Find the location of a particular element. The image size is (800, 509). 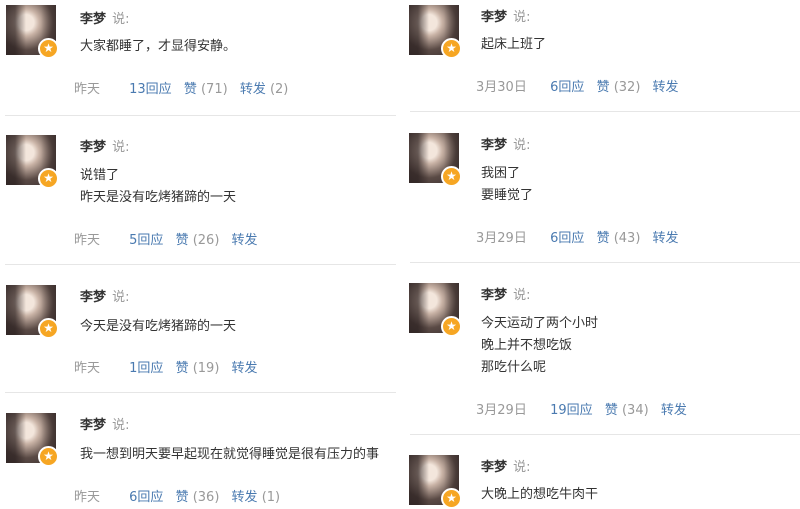

post-meta: 昨天 1回应 赞 (19) 转发 is located at coordinates (170, 366).